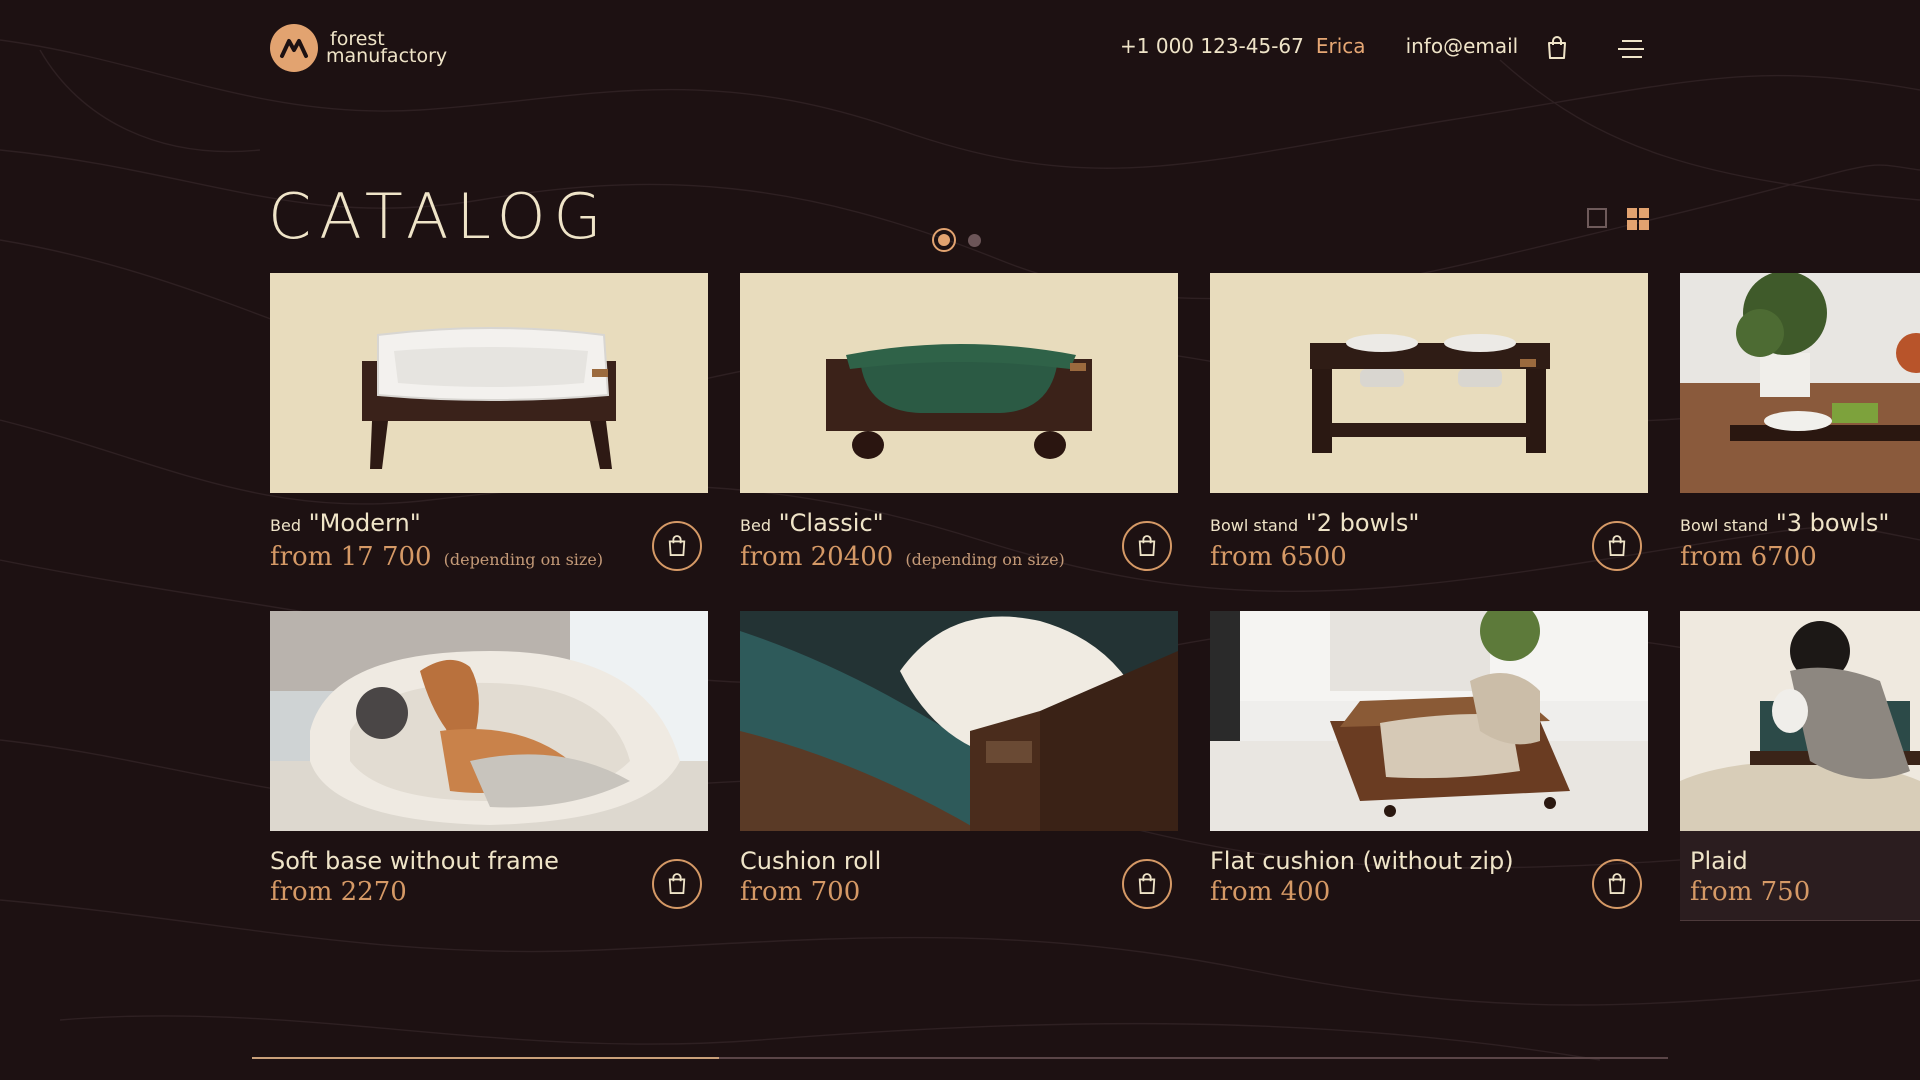 This screenshot has width=1920, height=1080. Describe the element at coordinates (294, 48) in the screenshot. I see `logo-mark-icon` at that location.